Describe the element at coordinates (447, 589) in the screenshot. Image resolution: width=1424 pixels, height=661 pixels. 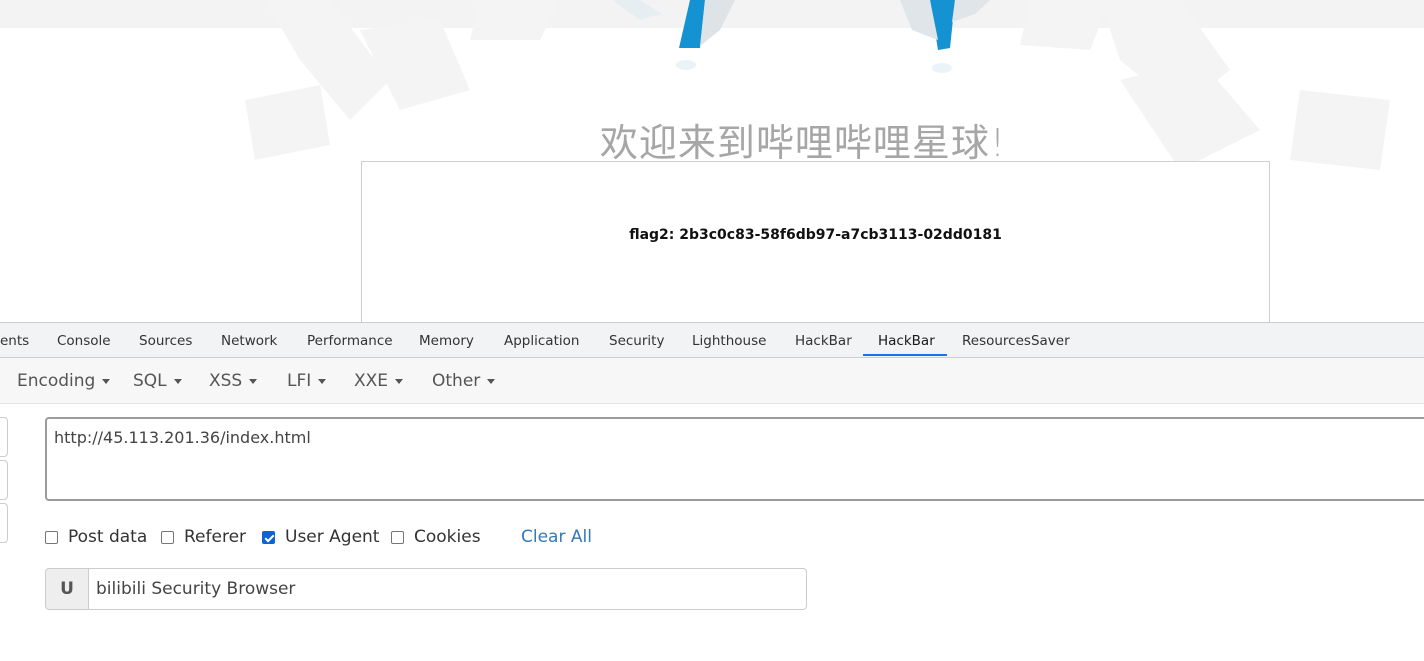
I see `user-agent-input: bilibili Security Browser` at that location.